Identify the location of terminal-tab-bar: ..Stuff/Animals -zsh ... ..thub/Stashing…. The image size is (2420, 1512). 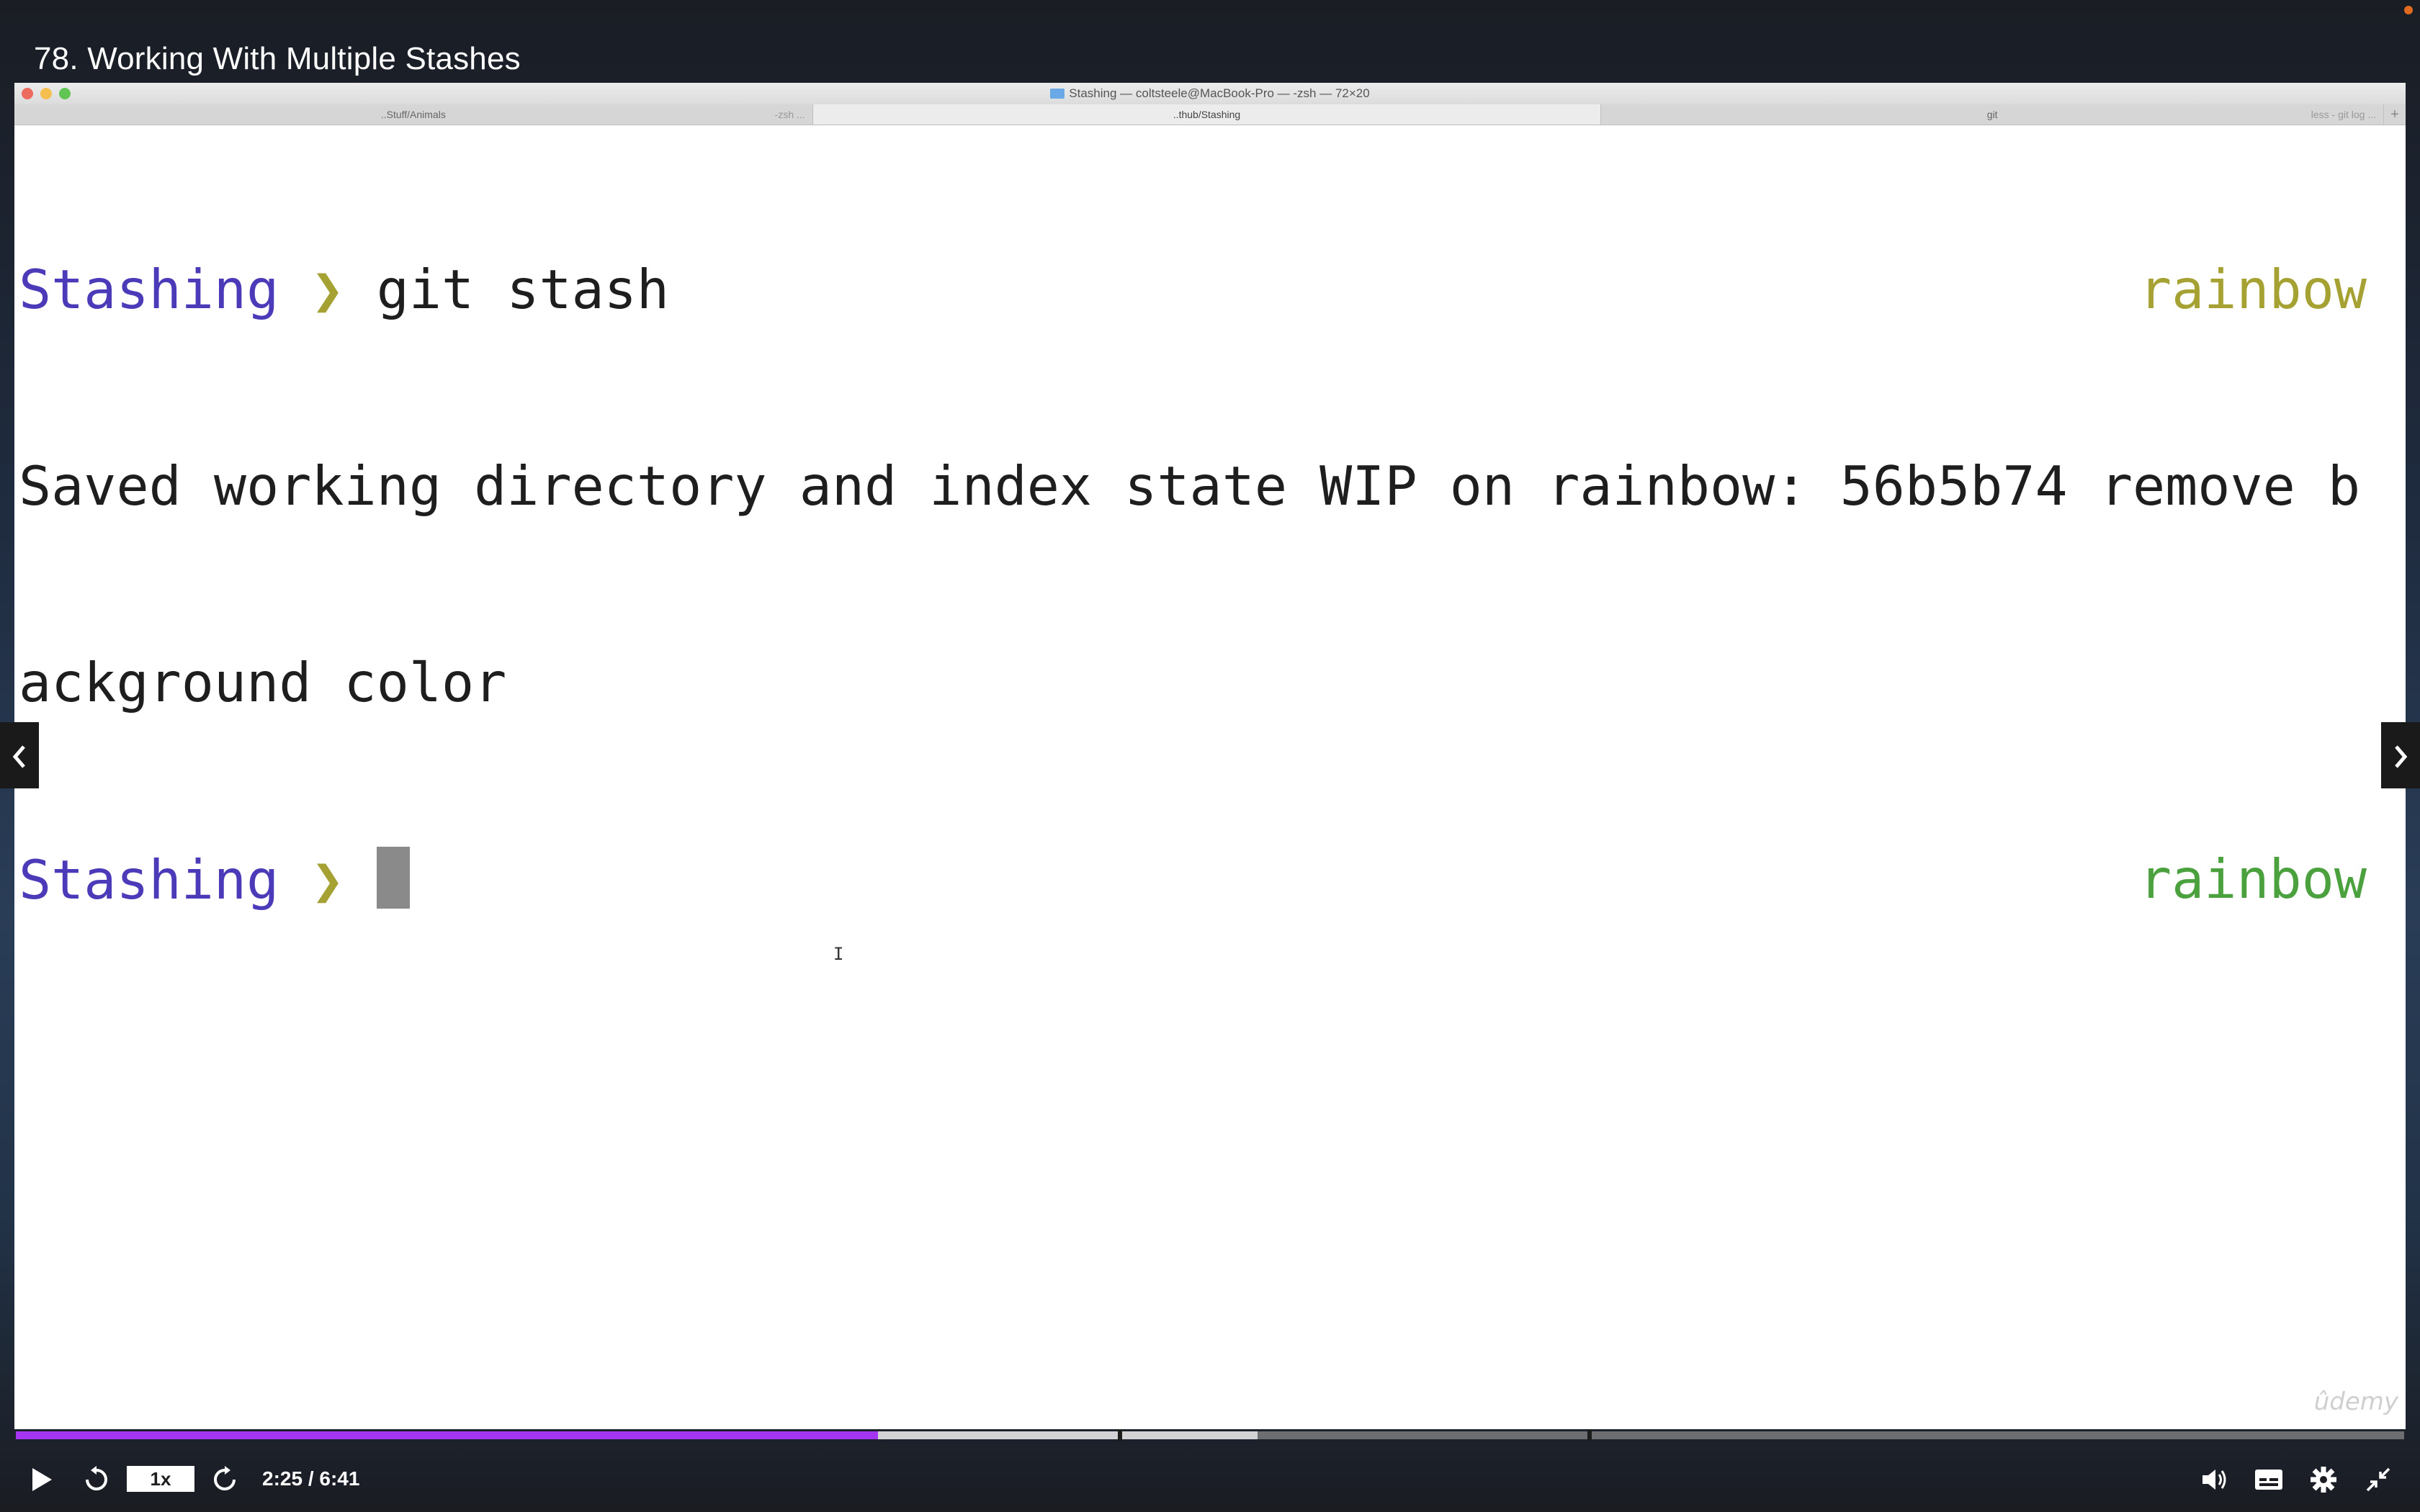
(1210, 114).